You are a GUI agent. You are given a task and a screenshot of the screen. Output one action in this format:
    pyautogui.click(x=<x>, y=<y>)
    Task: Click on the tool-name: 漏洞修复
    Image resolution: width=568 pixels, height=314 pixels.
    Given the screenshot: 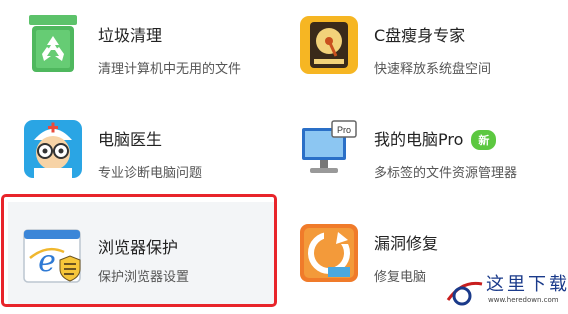 What is the action you would take?
    pyautogui.click(x=406, y=243)
    